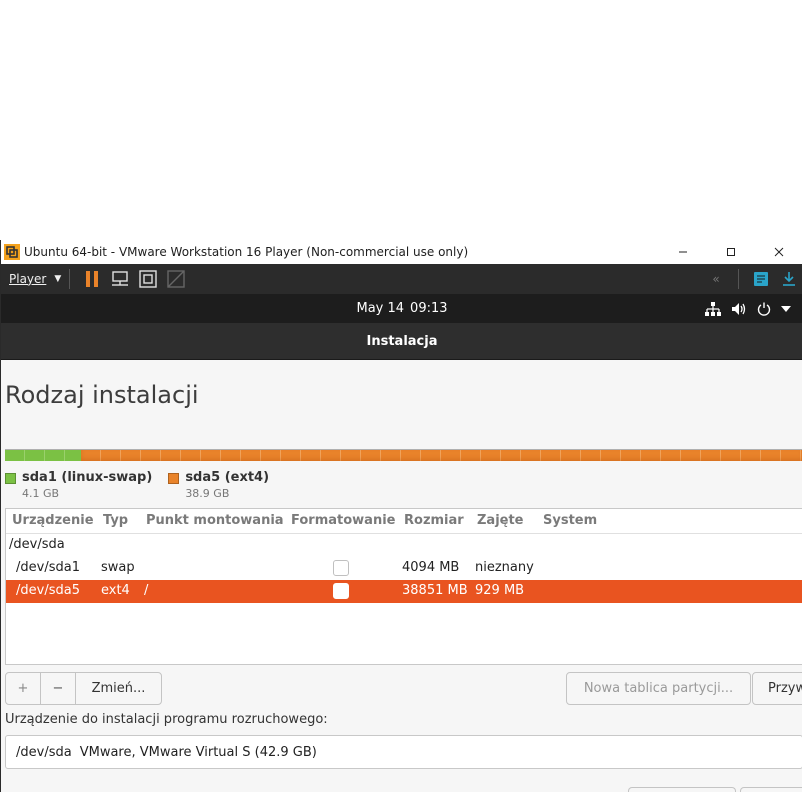 The width and height of the screenshot is (802, 792). What do you see at coordinates (748, 308) in the screenshot?
I see `system-tray` at bounding box center [748, 308].